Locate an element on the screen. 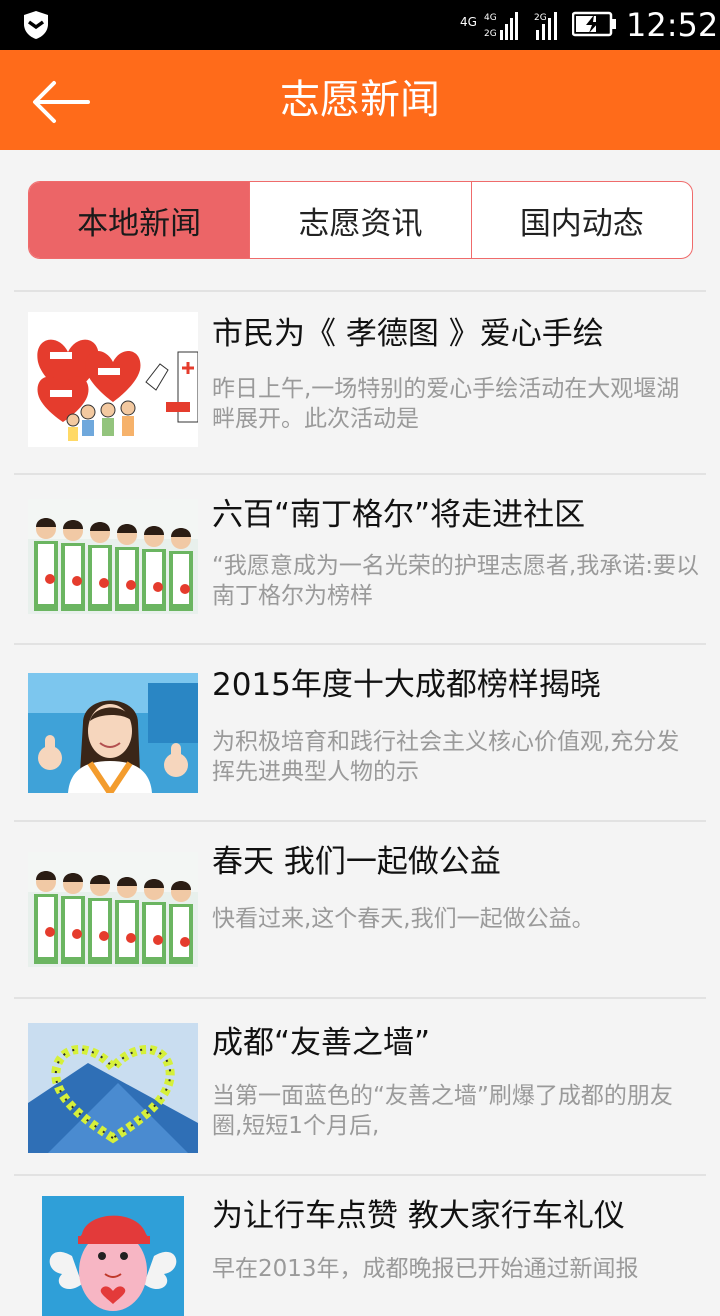 The width and height of the screenshot is (720, 1316). status-bar: 4G 4G 2G 2G 12:52 is located at coordinates (360, 25).